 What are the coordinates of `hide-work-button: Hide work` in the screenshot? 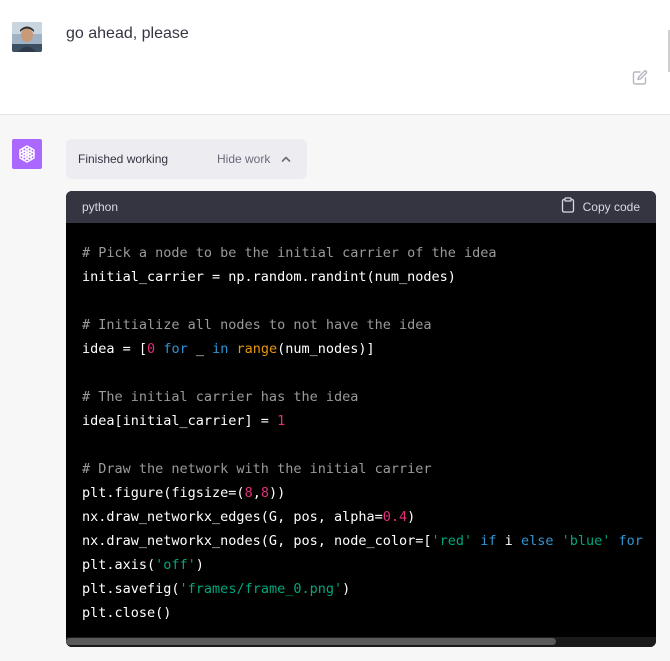 It's located at (243, 159).